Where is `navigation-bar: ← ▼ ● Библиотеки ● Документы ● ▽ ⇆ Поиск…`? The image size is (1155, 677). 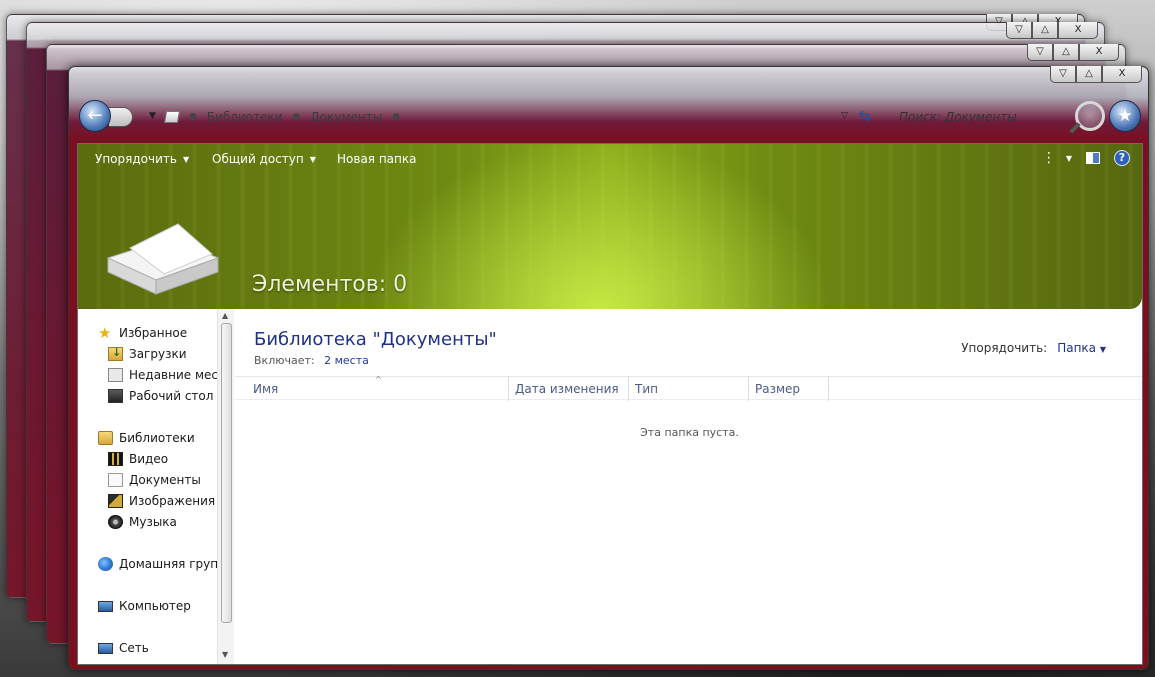 navigation-bar: ← ▼ ● Библиотеки ● Документы ● ▽ ⇆ Поиск… is located at coordinates (608, 102).